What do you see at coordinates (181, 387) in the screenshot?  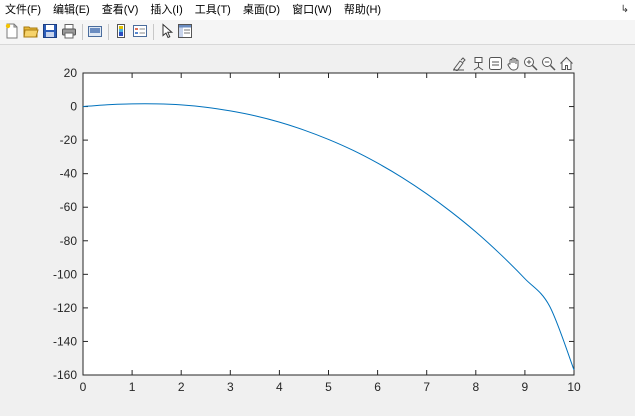 I see `x-tick-label: 2` at bounding box center [181, 387].